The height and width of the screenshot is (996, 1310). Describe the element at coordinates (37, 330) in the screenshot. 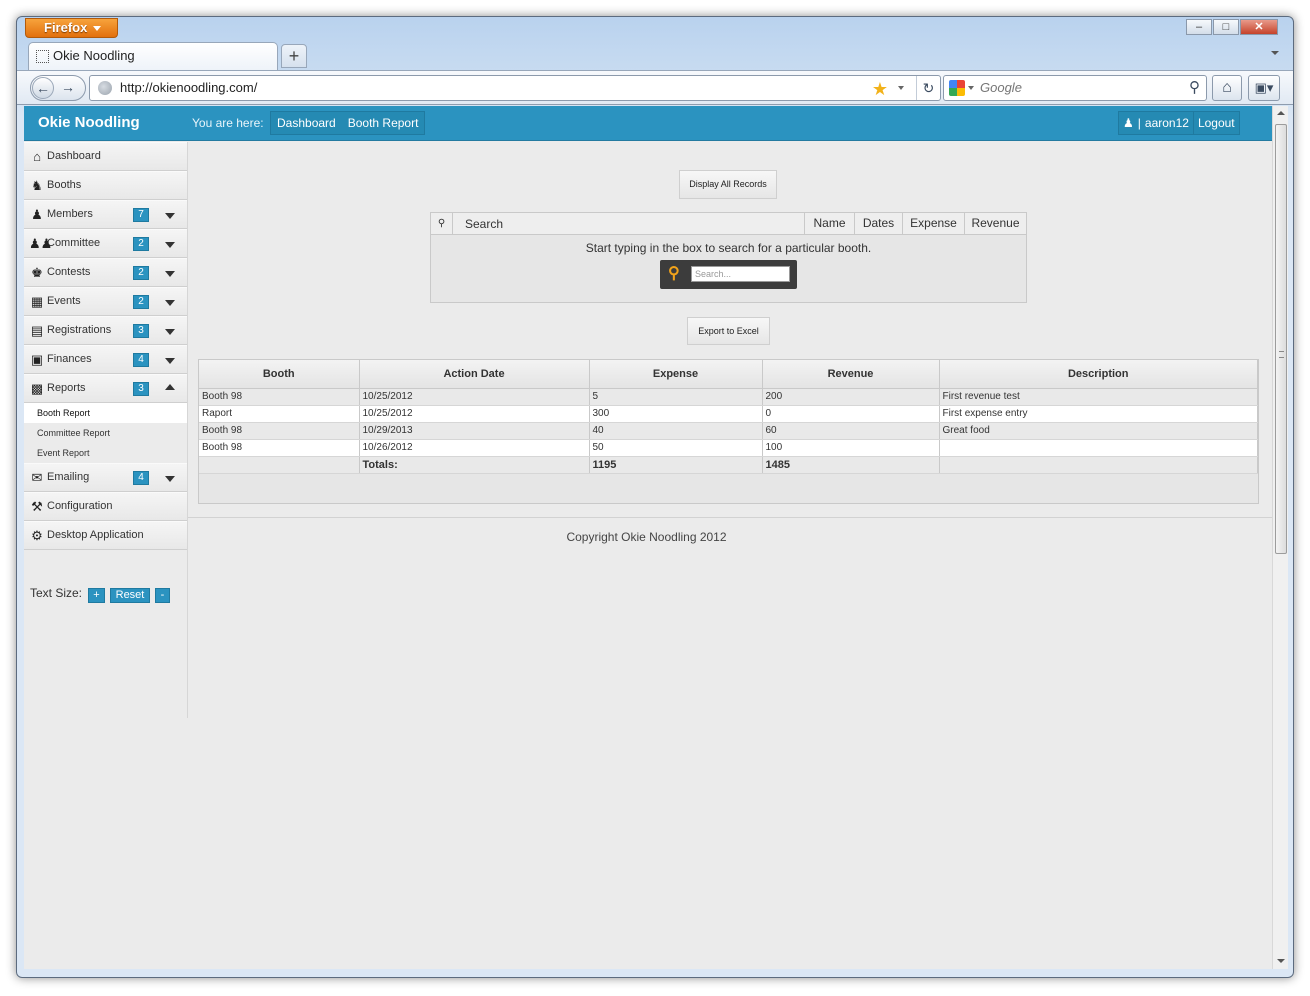

I see `book-icon: ▤` at that location.